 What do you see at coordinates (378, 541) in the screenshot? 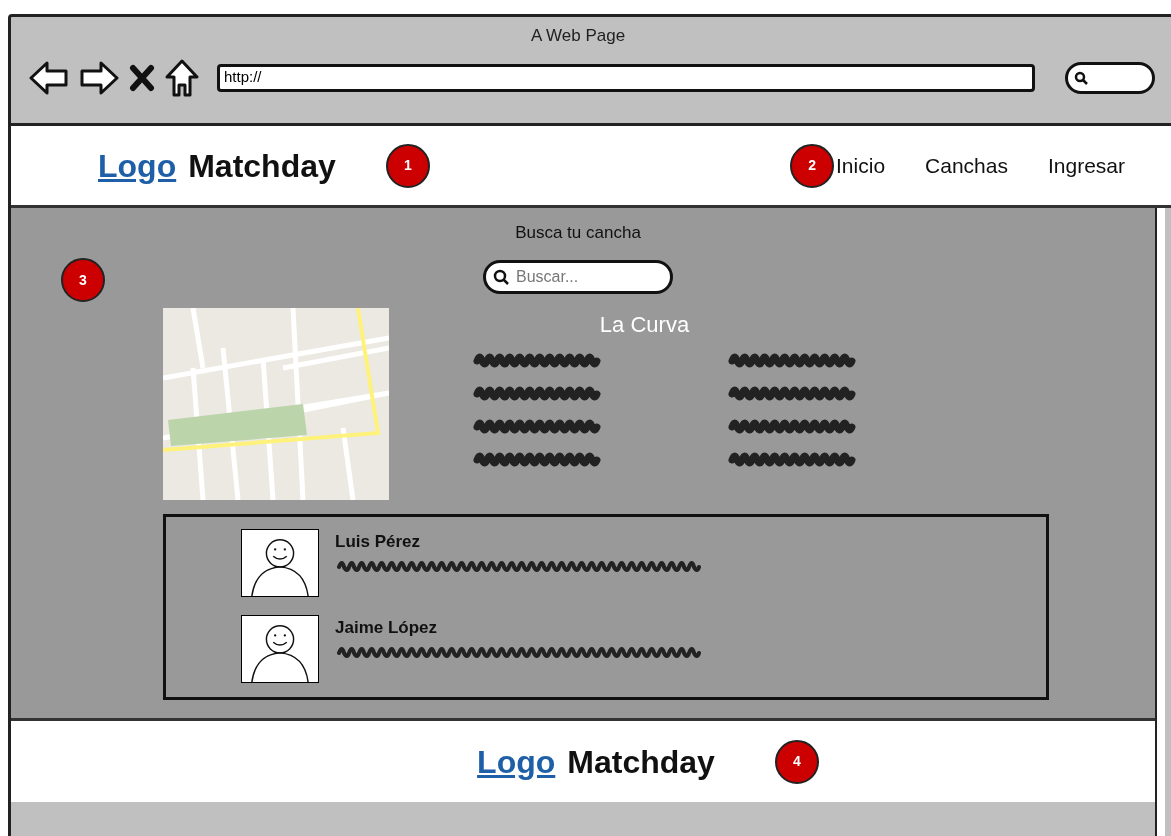
I see `person-name: Luis Pérez` at bounding box center [378, 541].